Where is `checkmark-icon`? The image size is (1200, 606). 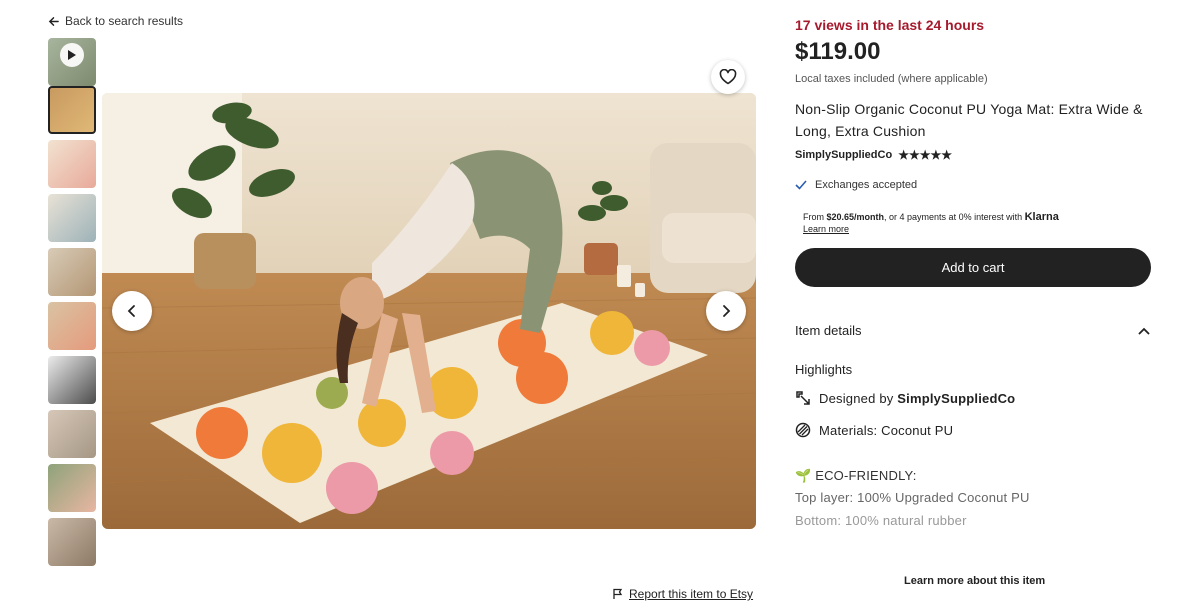
checkmark-icon is located at coordinates (801, 185).